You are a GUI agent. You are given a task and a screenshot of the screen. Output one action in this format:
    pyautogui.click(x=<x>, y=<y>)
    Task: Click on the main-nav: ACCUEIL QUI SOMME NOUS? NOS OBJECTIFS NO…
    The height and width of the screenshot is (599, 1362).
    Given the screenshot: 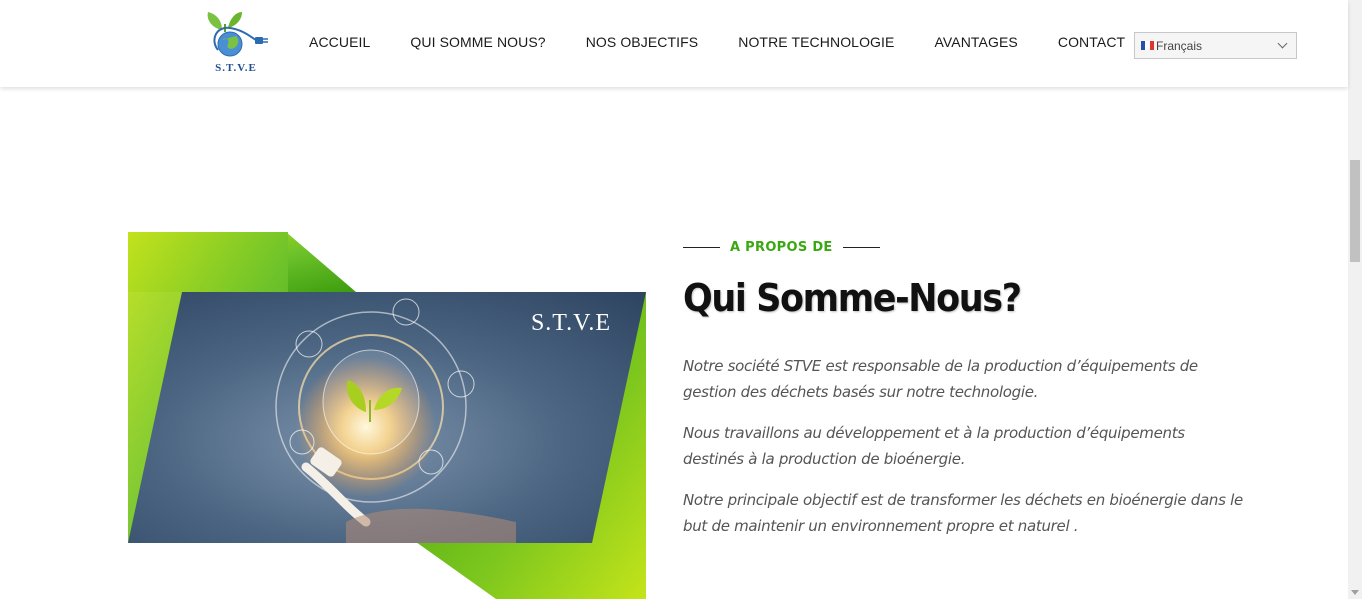 What is the action you would take?
    pyautogui.click(x=737, y=42)
    